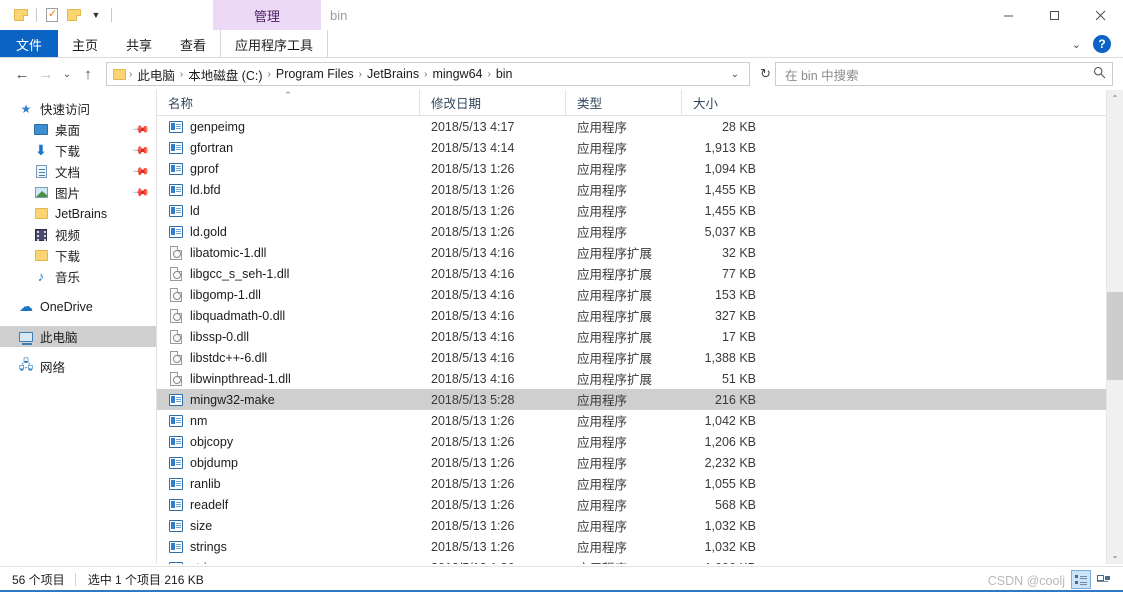 This screenshot has height=592, width=1123. Describe the element at coordinates (46, 74) in the screenshot. I see `forward-icon: →` at that location.